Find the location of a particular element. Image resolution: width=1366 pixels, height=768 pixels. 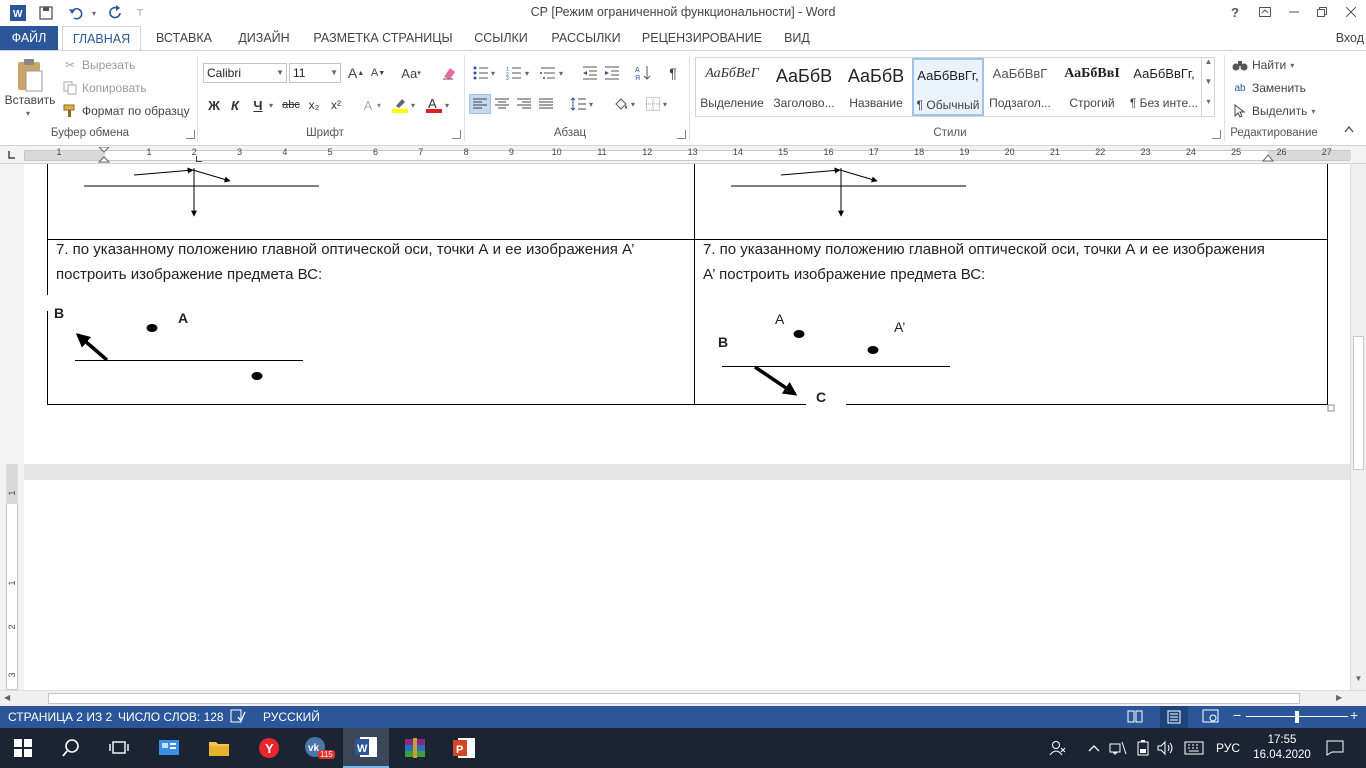

more-styles-icon: ▾ is located at coordinates (1208, 107).